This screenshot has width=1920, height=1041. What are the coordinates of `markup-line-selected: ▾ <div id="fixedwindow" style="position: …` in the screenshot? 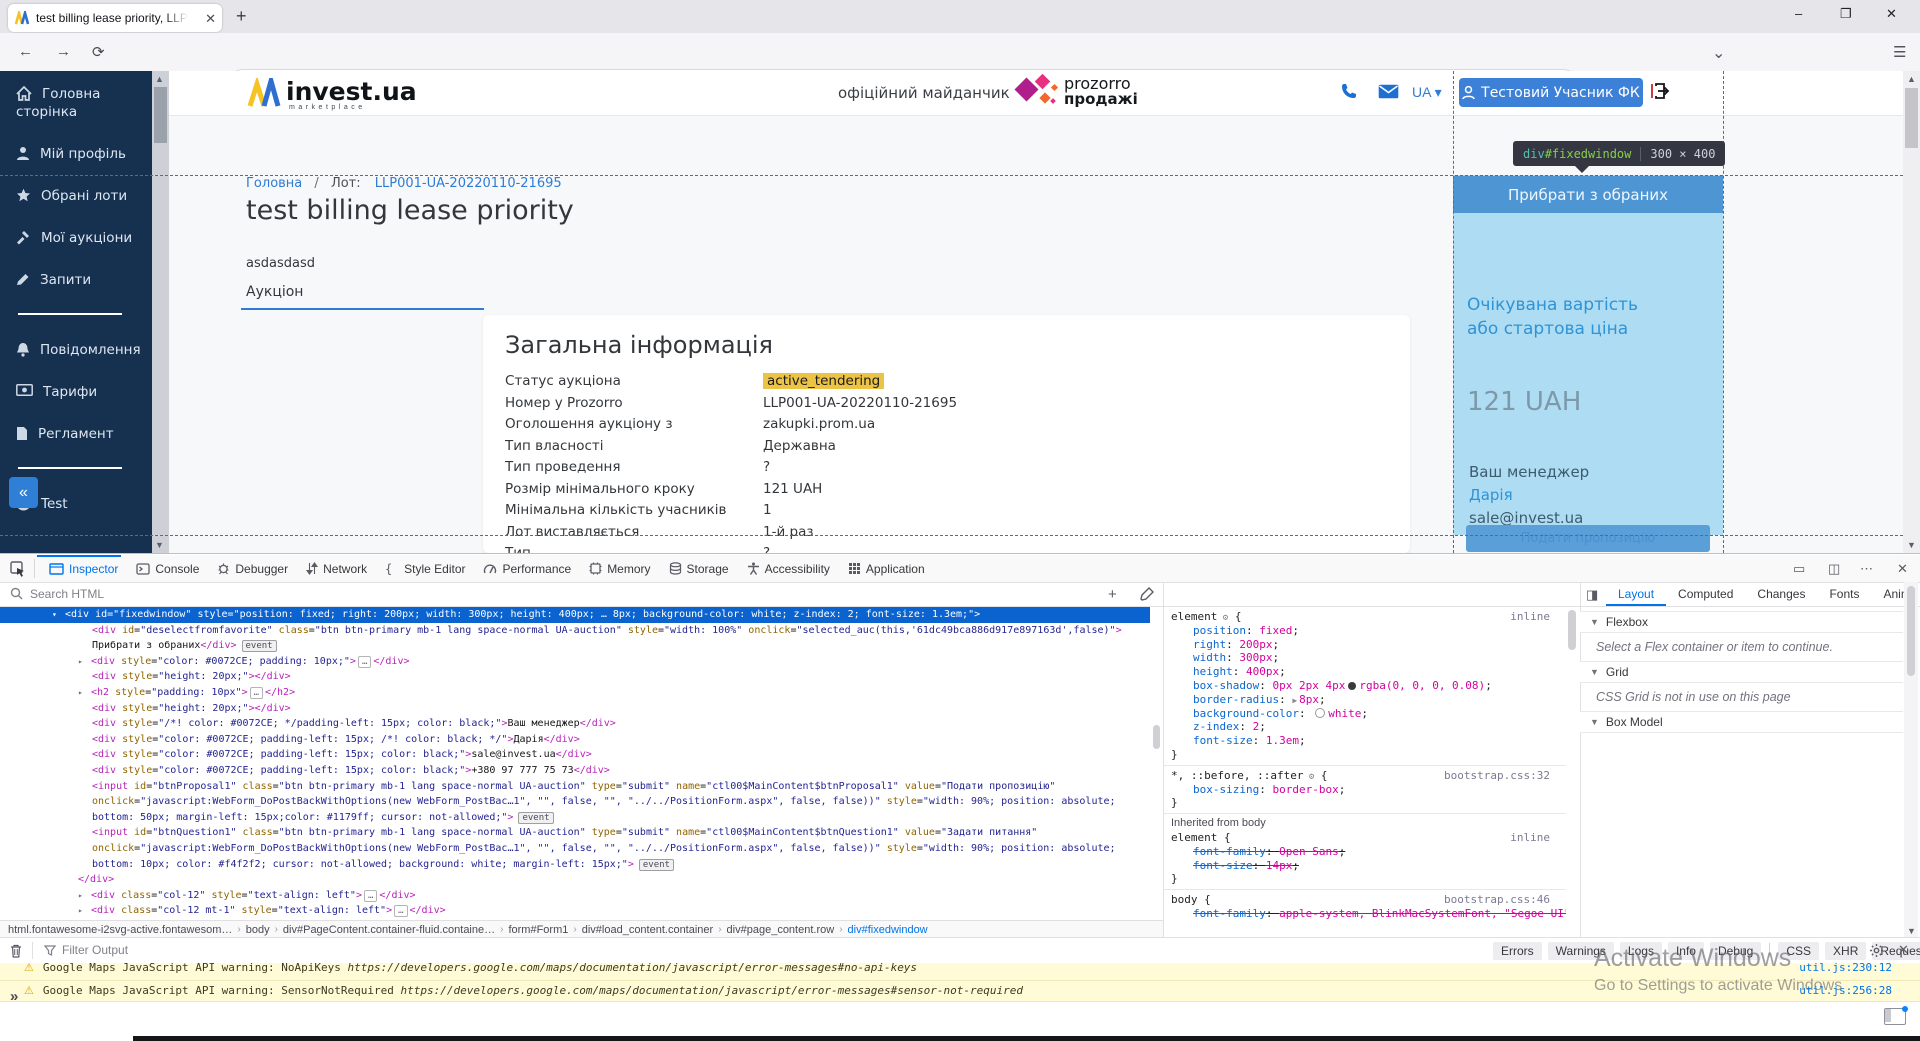 It's located at (575, 615).